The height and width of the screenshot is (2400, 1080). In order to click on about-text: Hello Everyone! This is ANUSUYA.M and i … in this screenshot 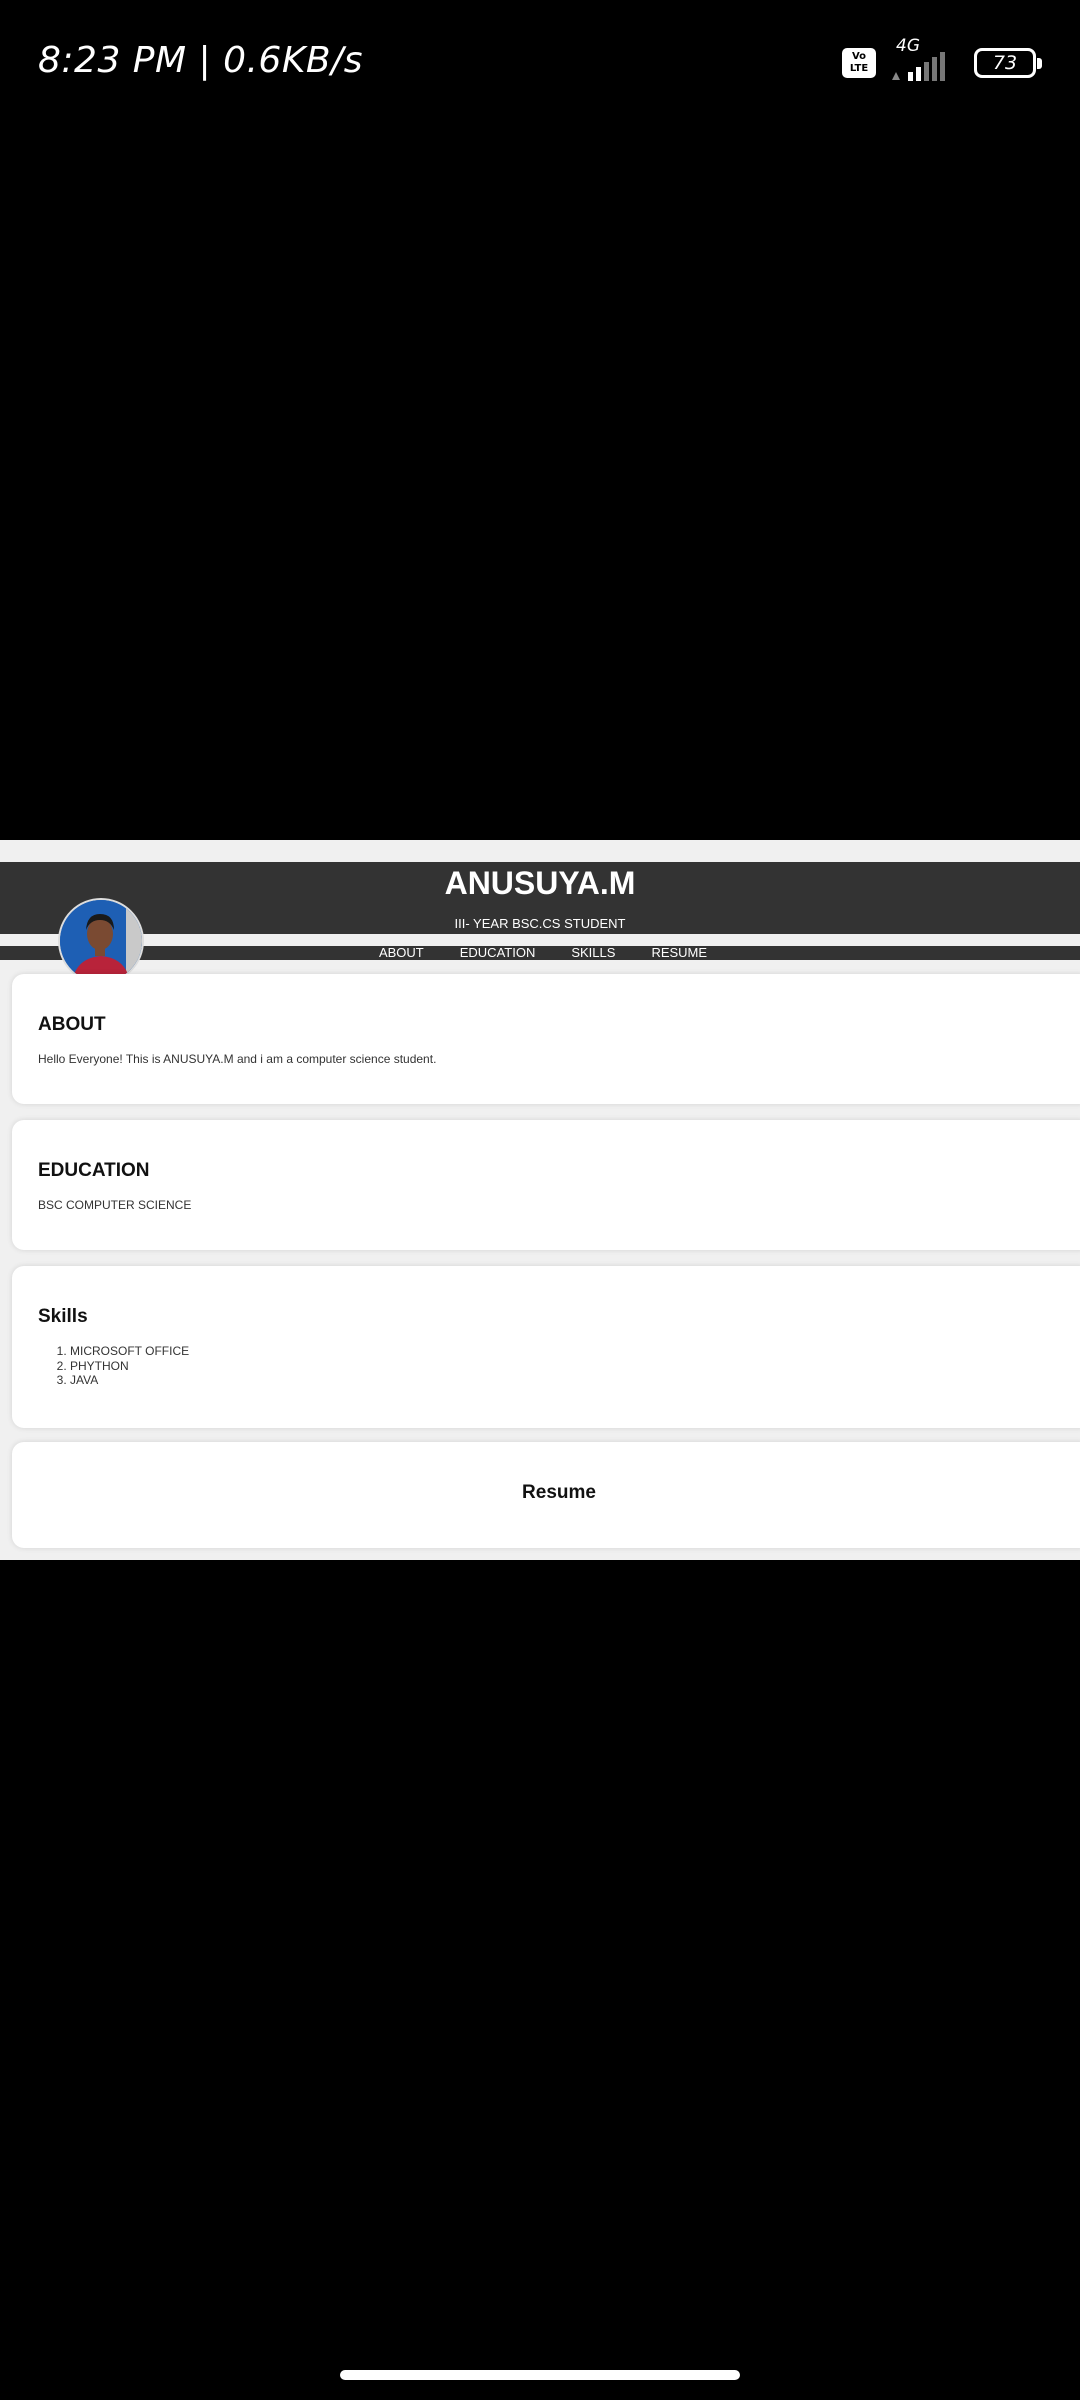, I will do `click(237, 1059)`.